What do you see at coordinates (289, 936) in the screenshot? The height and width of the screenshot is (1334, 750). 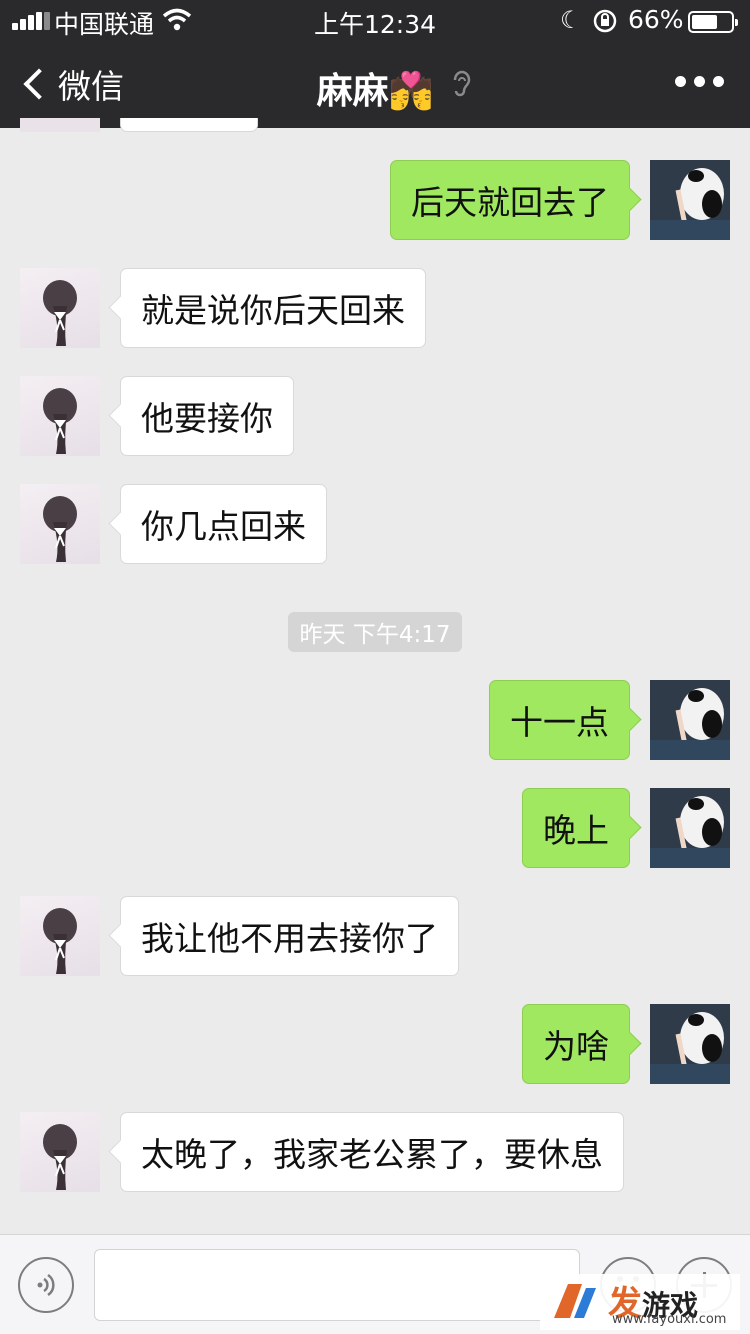 I see `incoming-message-bubble: 我让他不用去接你了` at bounding box center [289, 936].